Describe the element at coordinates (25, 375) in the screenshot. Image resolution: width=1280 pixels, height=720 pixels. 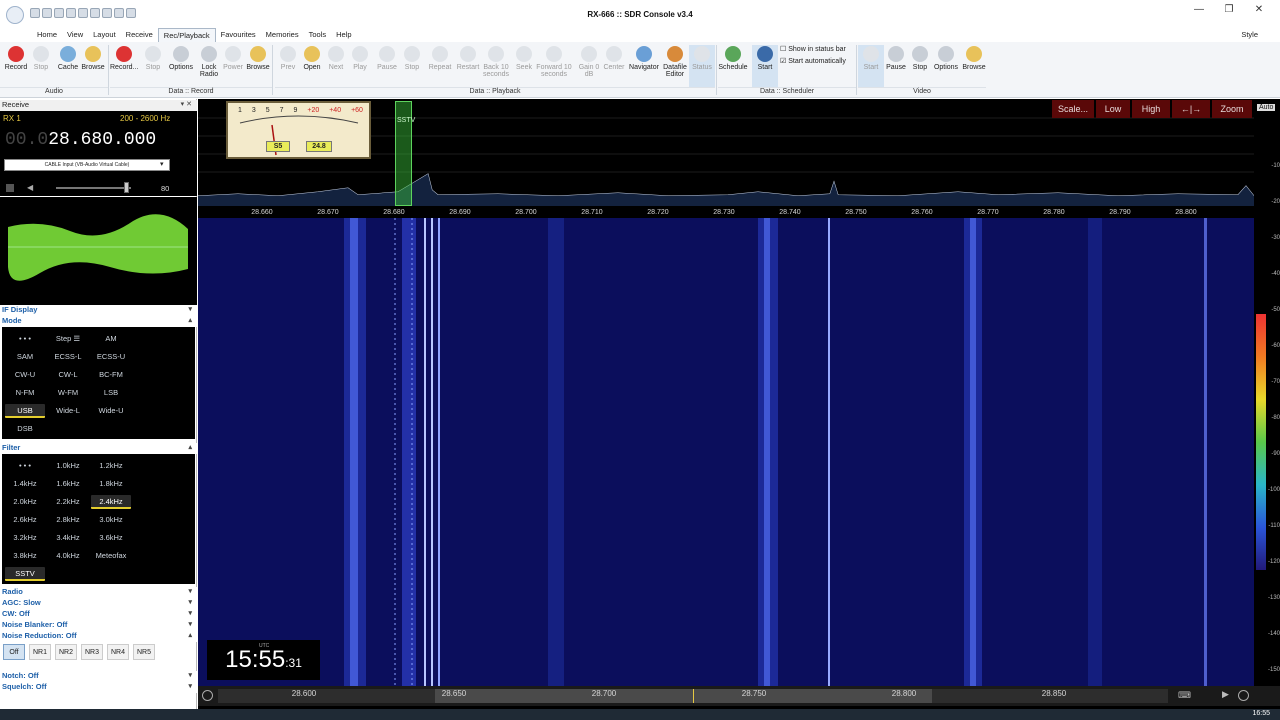
I see `mode-cw-u: CW-U` at that location.